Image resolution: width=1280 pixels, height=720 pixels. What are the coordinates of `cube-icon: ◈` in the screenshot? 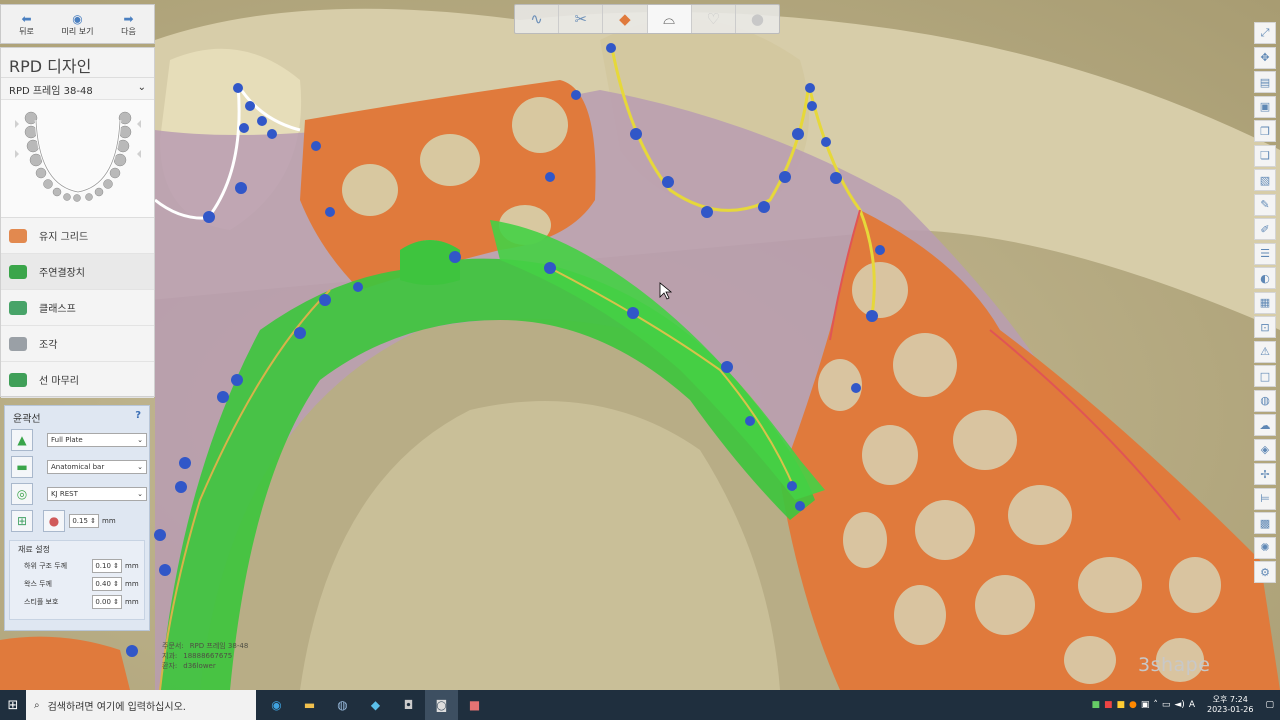 It's located at (1265, 449).